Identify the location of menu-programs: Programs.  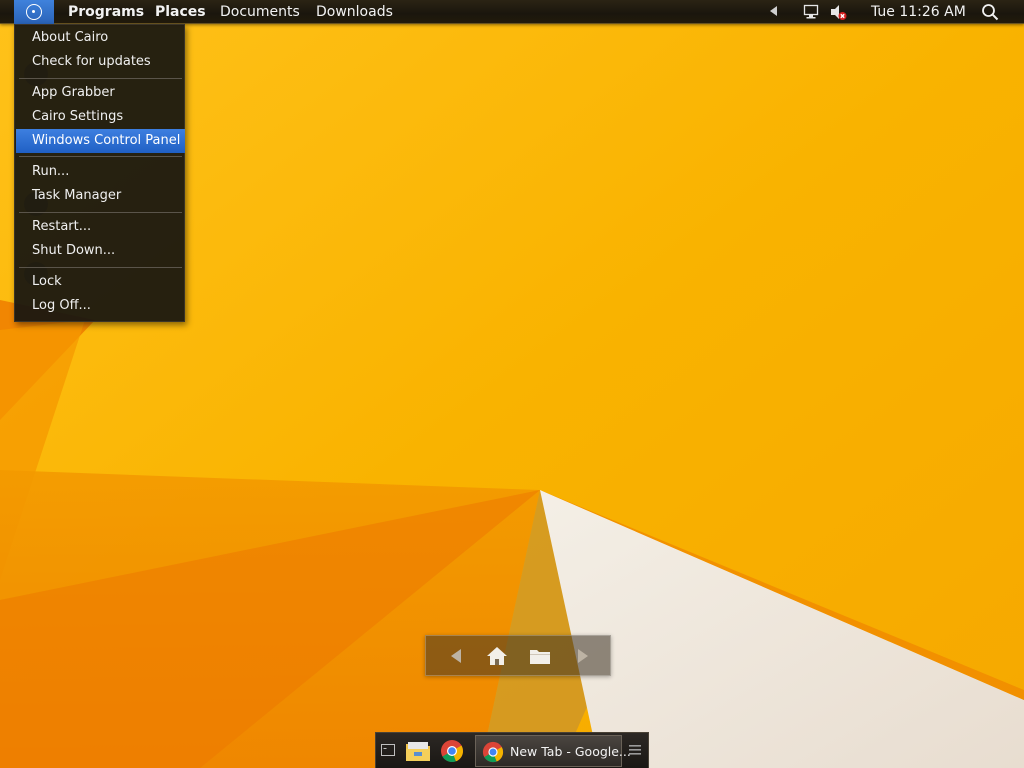
(106, 13).